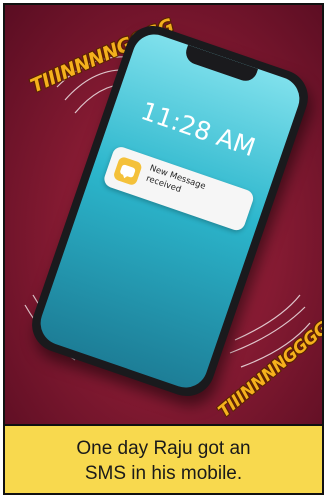  Describe the element at coordinates (163, 461) in the screenshot. I see `caption: One day Raju got an SMS in his mobile.` at that location.